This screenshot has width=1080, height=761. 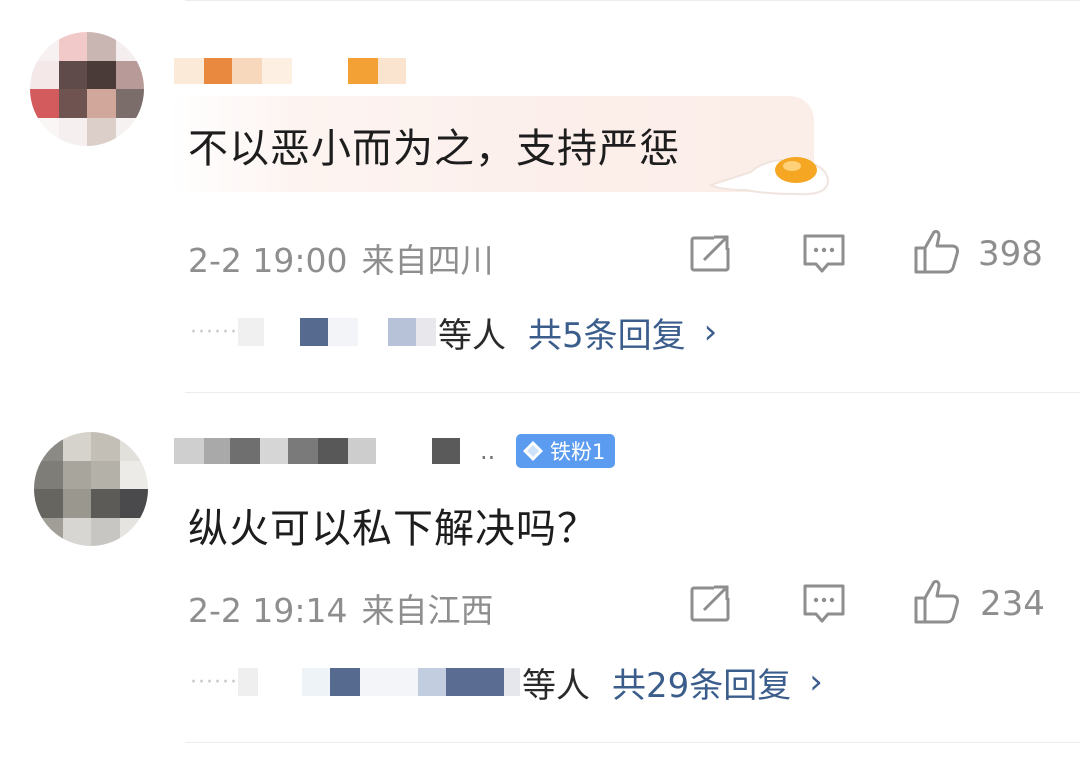 I want to click on comment-divider, so click(x=632, y=392).